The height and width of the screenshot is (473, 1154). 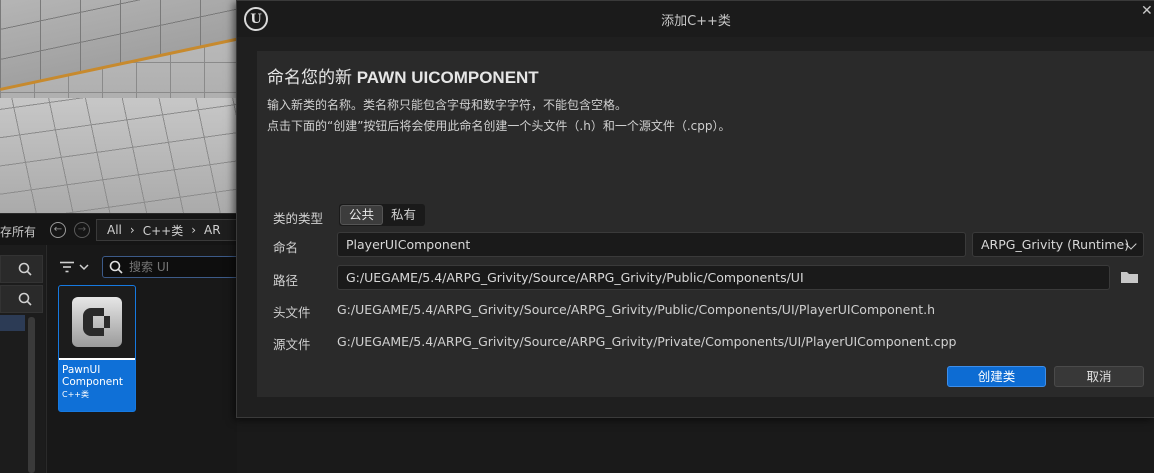 What do you see at coordinates (82, 230) in the screenshot?
I see `forward-icon: →` at bounding box center [82, 230].